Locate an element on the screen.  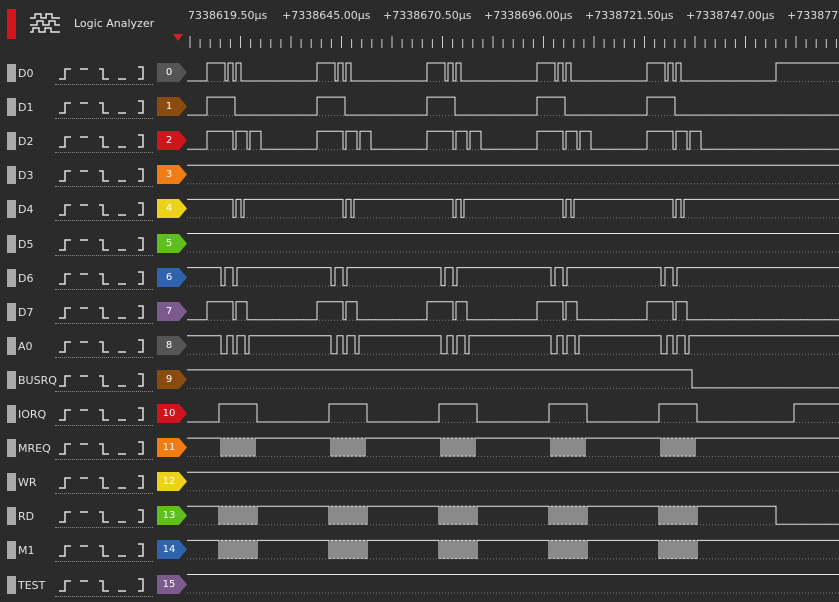
channel-index: 15 is located at coordinates (169, 584).